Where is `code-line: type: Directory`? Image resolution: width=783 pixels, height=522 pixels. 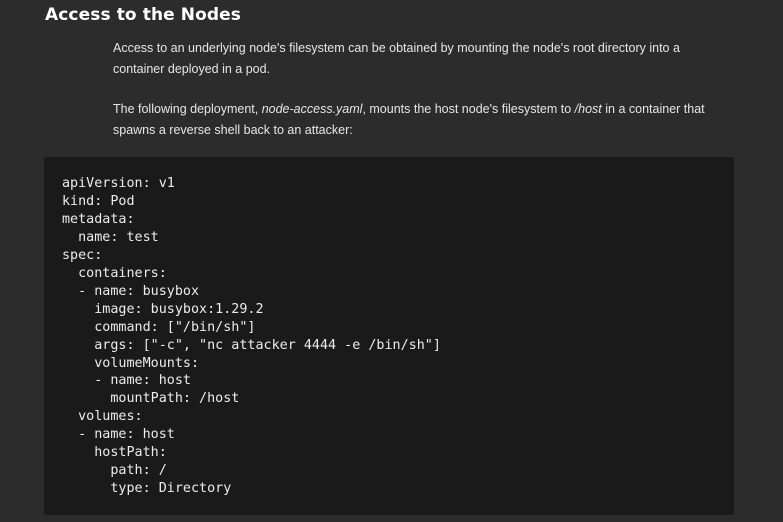
code-line: type: Directory is located at coordinates (147, 489).